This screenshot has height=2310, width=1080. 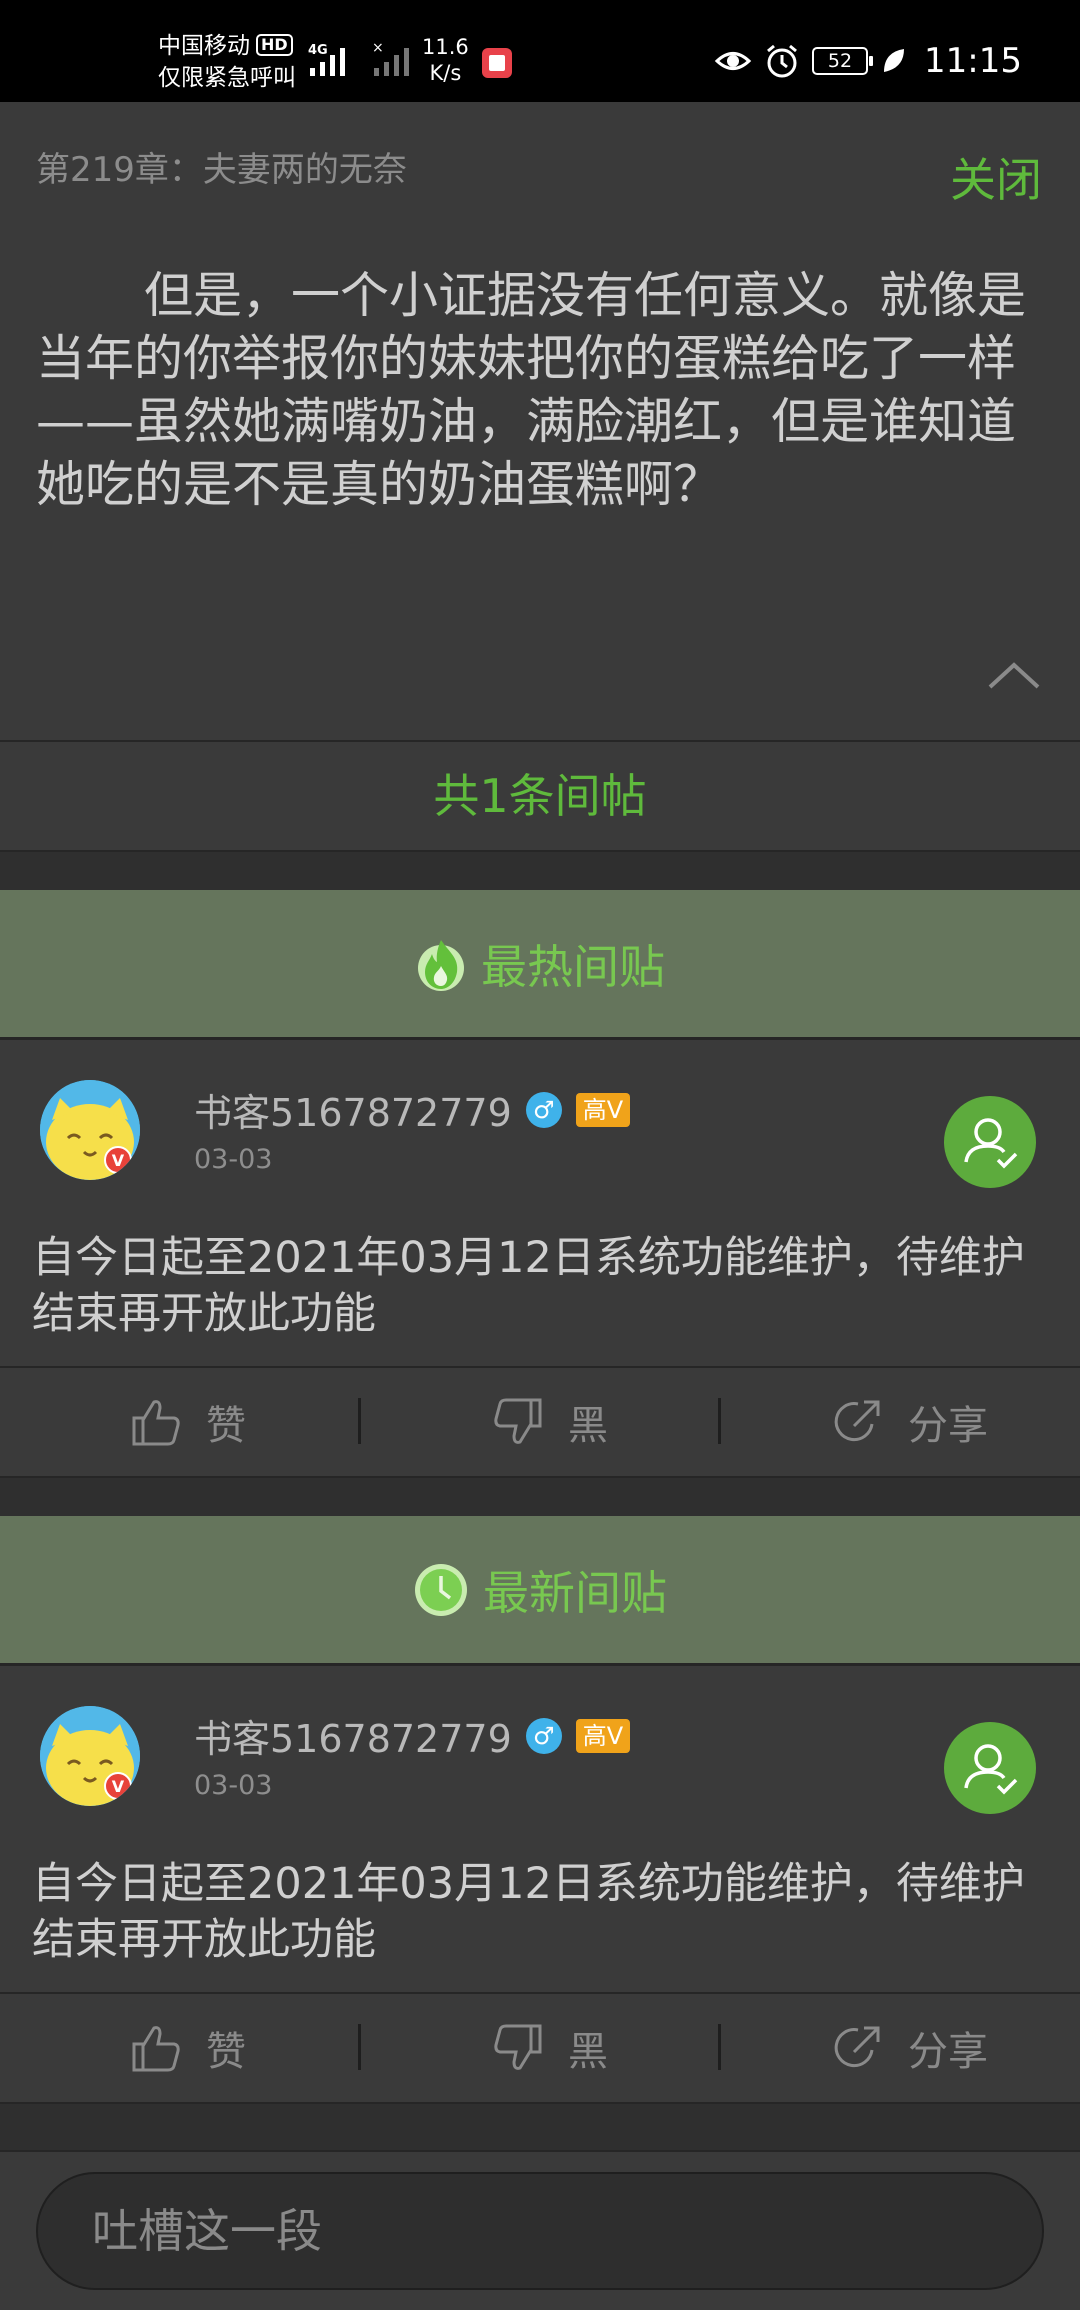 I want to click on comment-bar: 吐槽这一段, so click(x=540, y=2230).